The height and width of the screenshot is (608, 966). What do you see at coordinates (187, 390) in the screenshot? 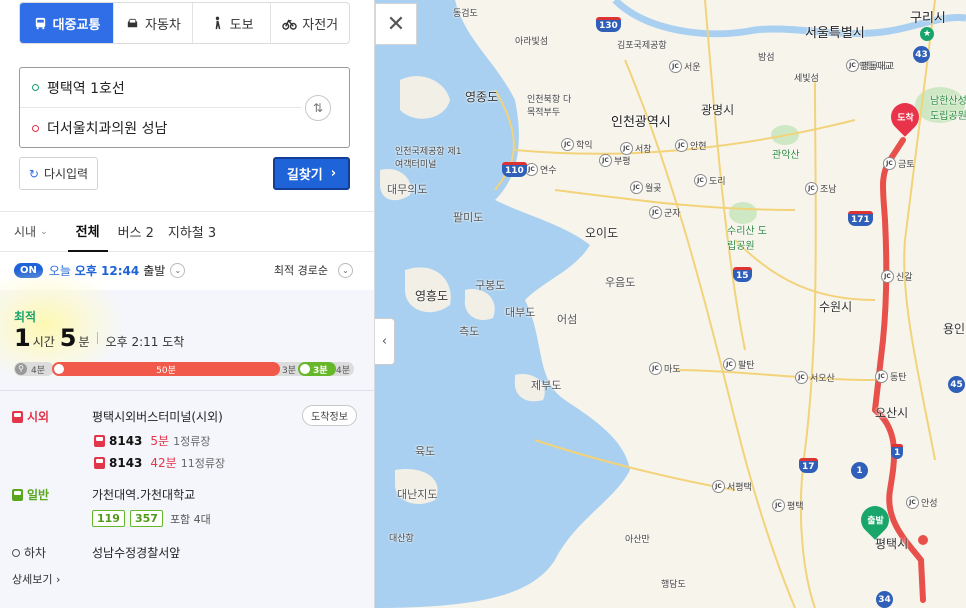
I see `result-divider` at bounding box center [187, 390].